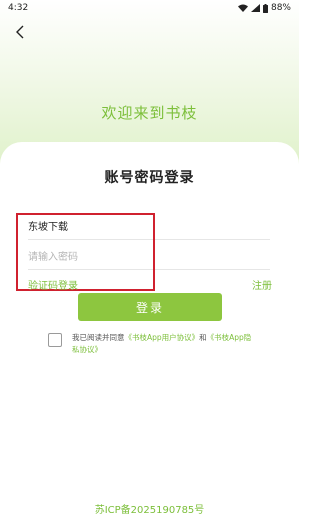 The image size is (320, 532). What do you see at coordinates (203, 337) in the screenshot?
I see `agreement-and: 和` at bounding box center [203, 337].